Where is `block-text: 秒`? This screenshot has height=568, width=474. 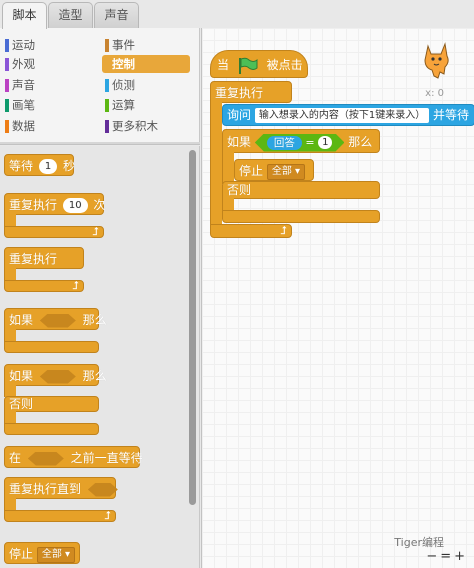 block-text: 秒 is located at coordinates (69, 166).